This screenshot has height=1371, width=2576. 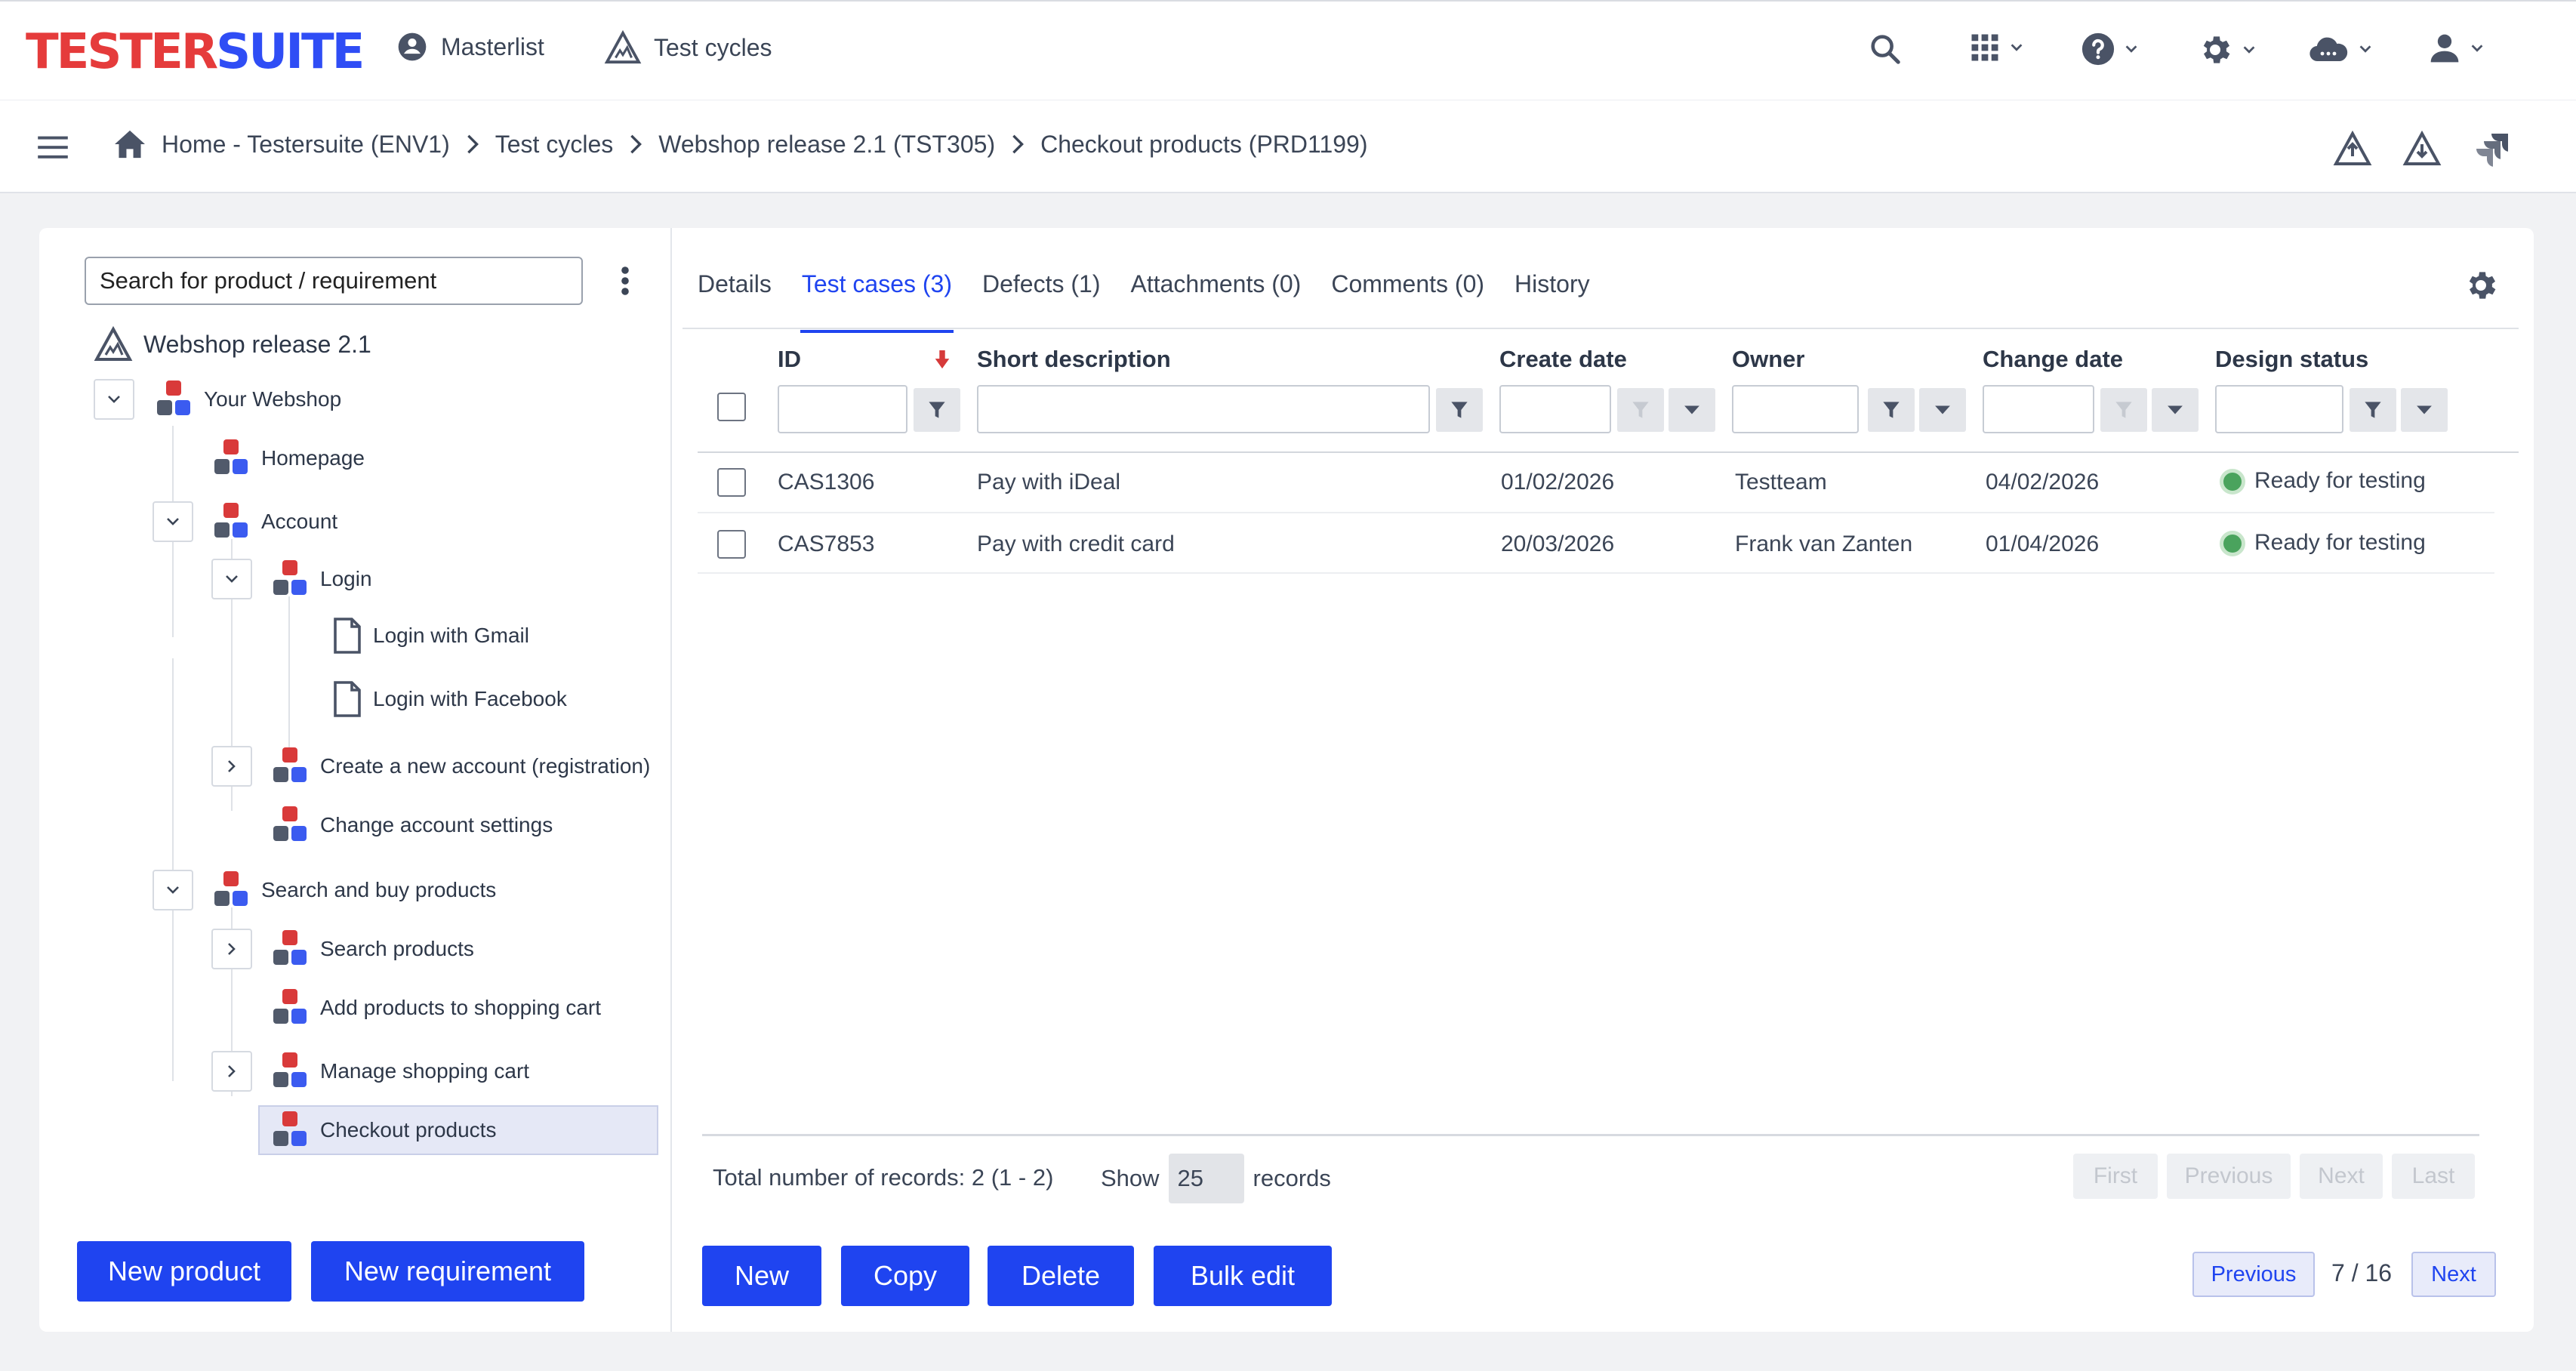 I want to click on tab-attachments: Attachments (0), so click(x=1215, y=284).